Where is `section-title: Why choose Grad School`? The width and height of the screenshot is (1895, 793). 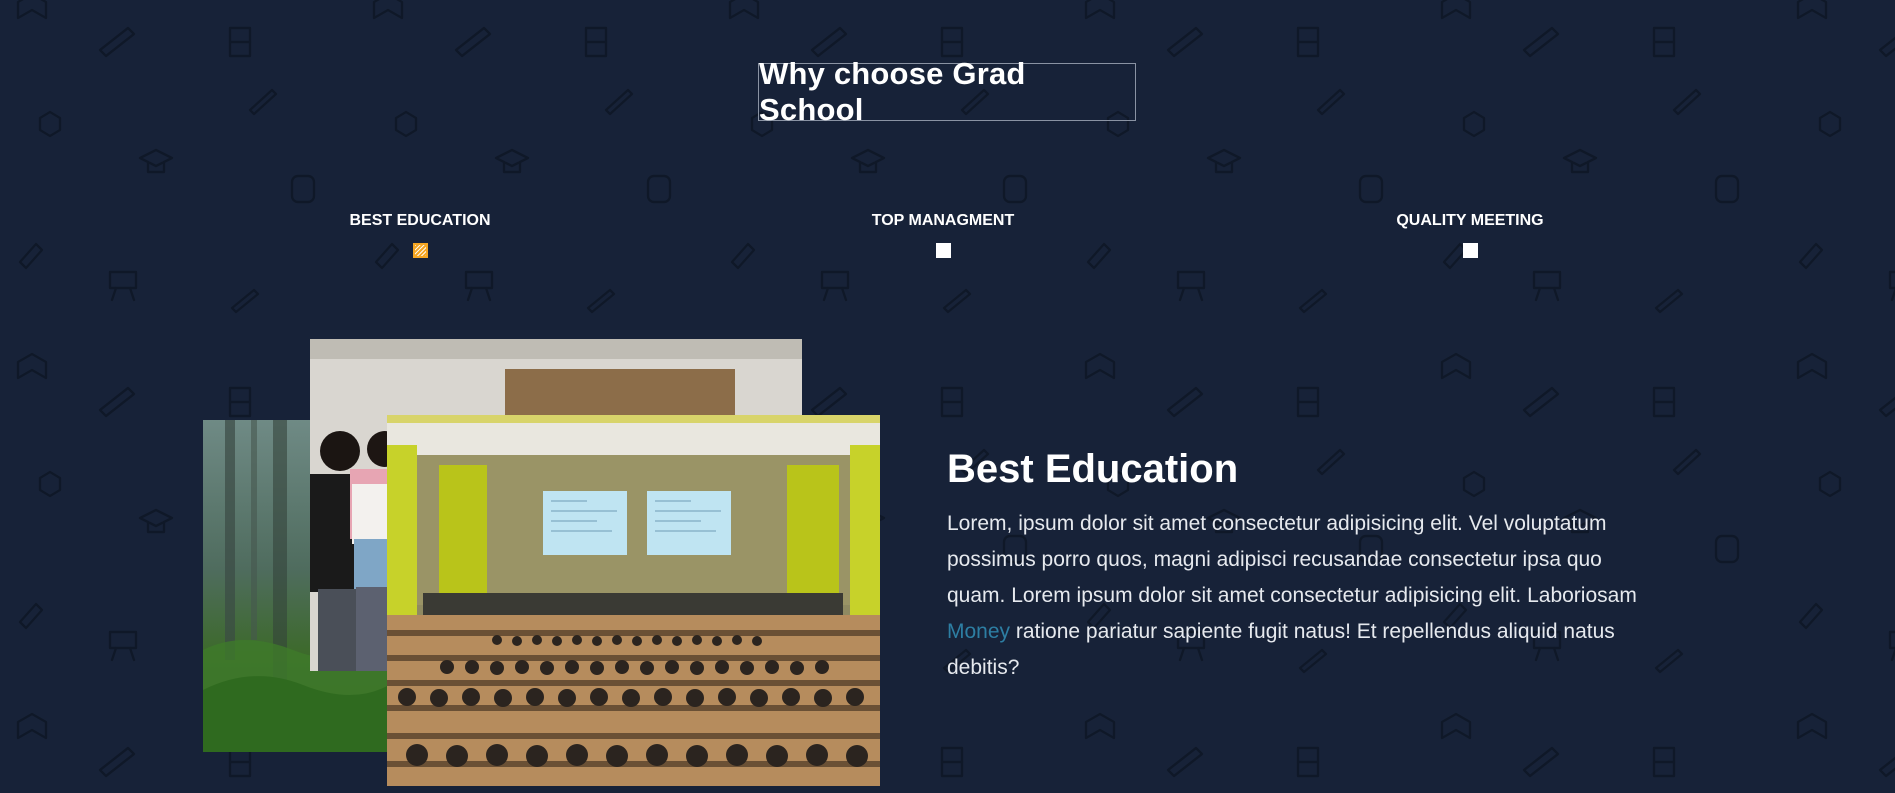
section-title: Why choose Grad School is located at coordinates (892, 91).